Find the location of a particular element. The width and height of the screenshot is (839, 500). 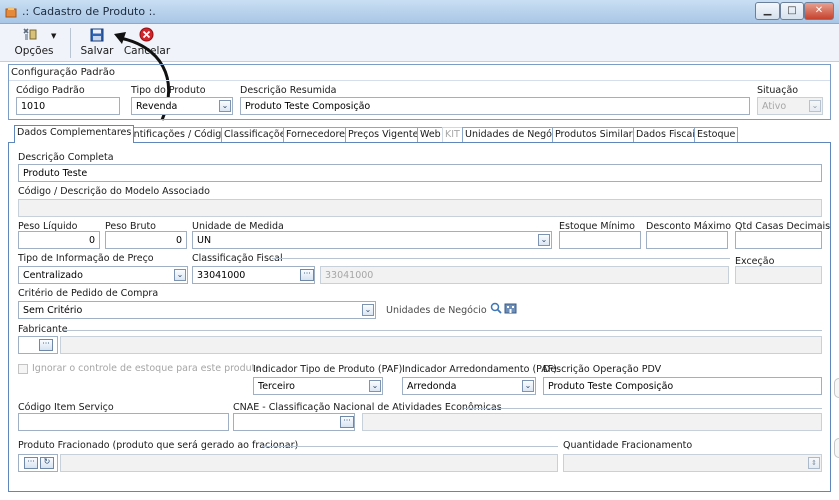

criterio-select: Sem Critério is located at coordinates (197, 310).